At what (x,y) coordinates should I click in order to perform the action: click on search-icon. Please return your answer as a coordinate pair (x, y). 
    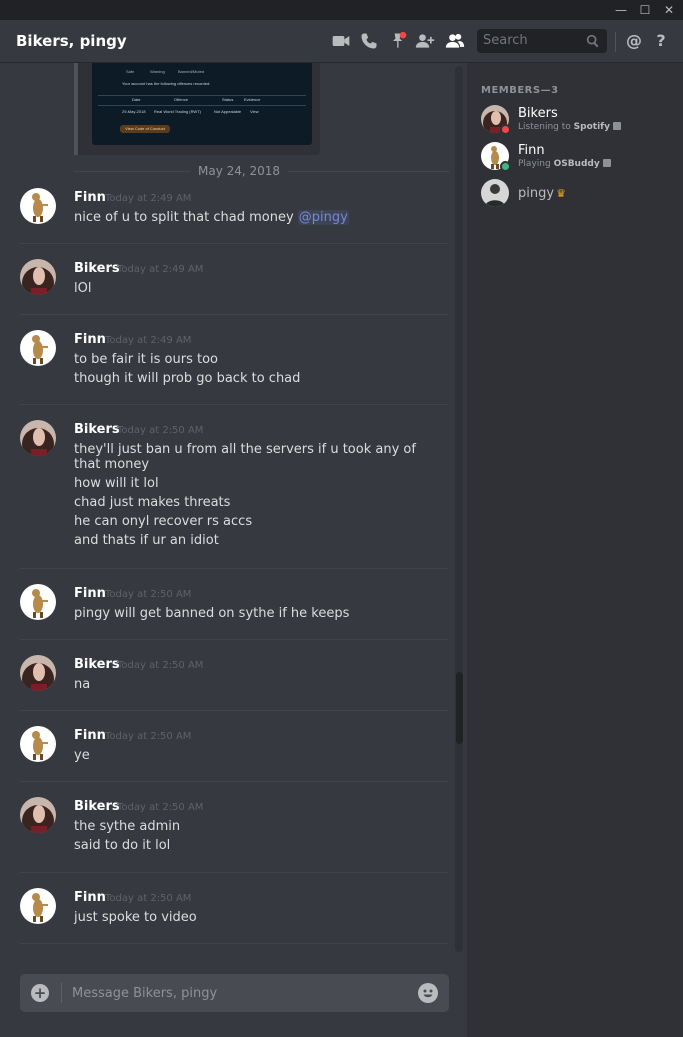
    Looking at the image, I should click on (593, 41).